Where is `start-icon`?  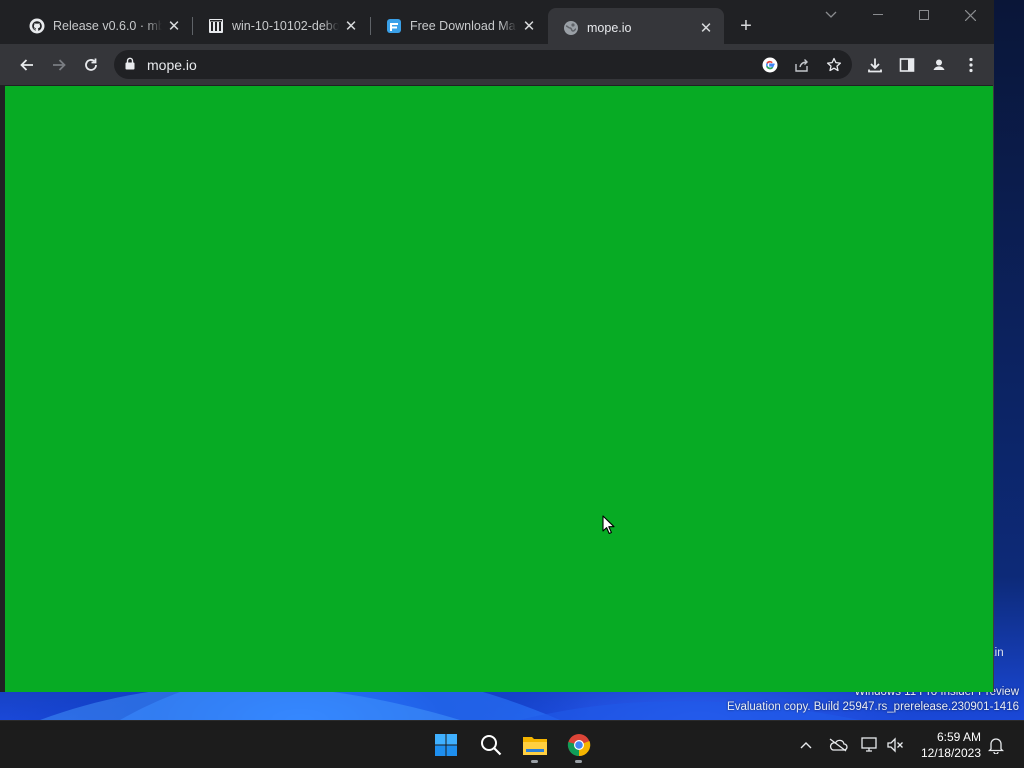
start-icon is located at coordinates (446, 745).